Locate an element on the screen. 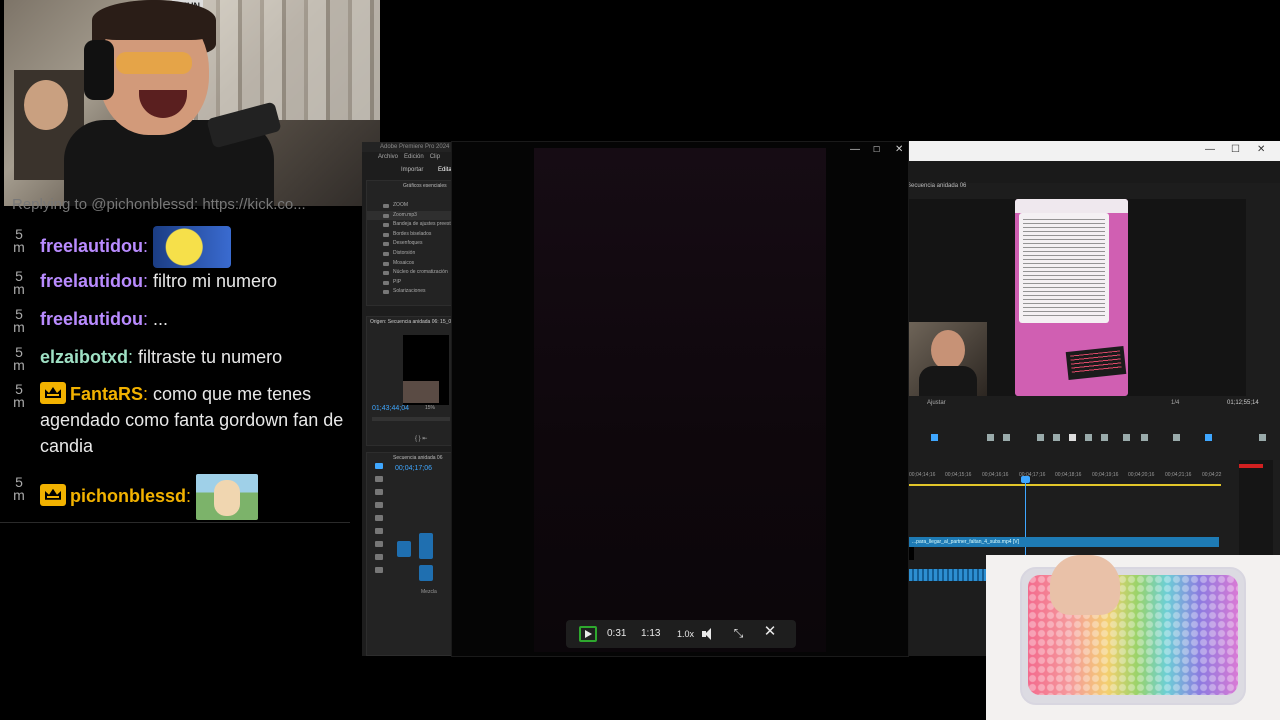  chat-username: pichonblessd is located at coordinates (128, 496).